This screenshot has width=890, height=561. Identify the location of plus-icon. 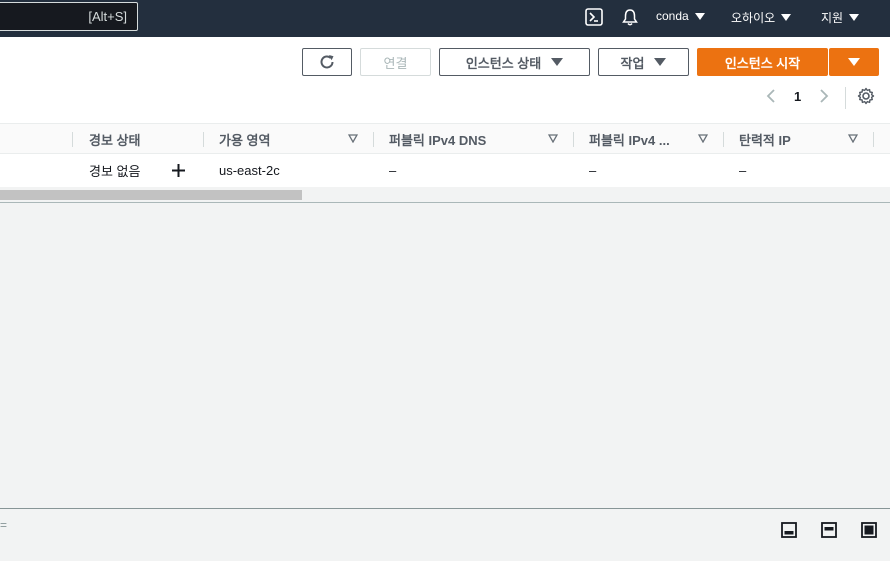
(178, 170).